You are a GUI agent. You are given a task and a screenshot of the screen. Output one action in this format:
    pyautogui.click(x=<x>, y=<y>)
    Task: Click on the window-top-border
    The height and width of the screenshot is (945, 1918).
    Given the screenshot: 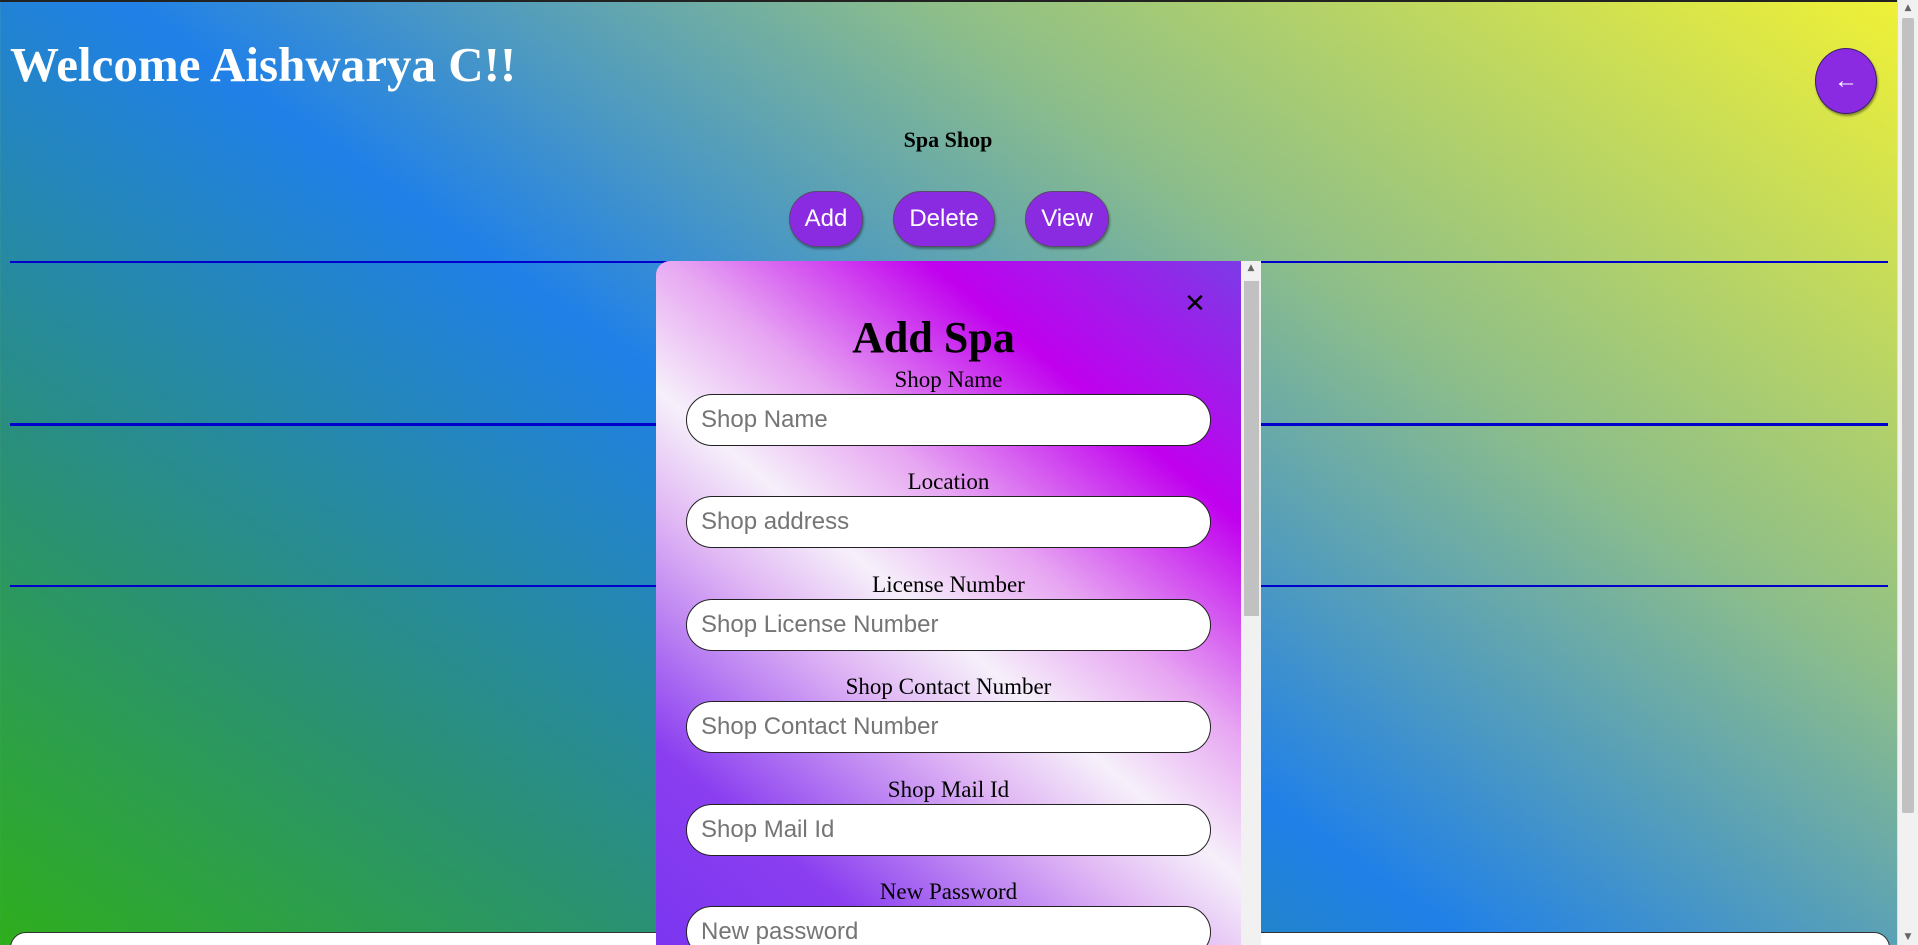 What is the action you would take?
    pyautogui.click(x=959, y=1)
    